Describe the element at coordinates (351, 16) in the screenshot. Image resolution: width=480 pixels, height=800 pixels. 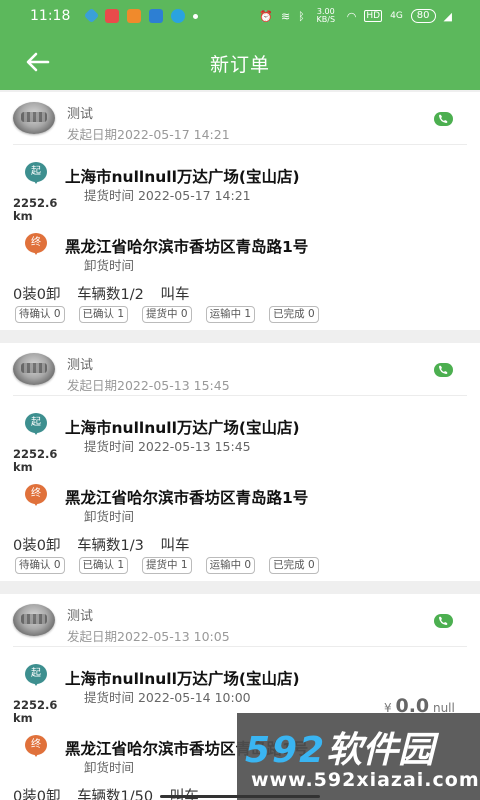
I see `wifi-icon: ◠` at that location.